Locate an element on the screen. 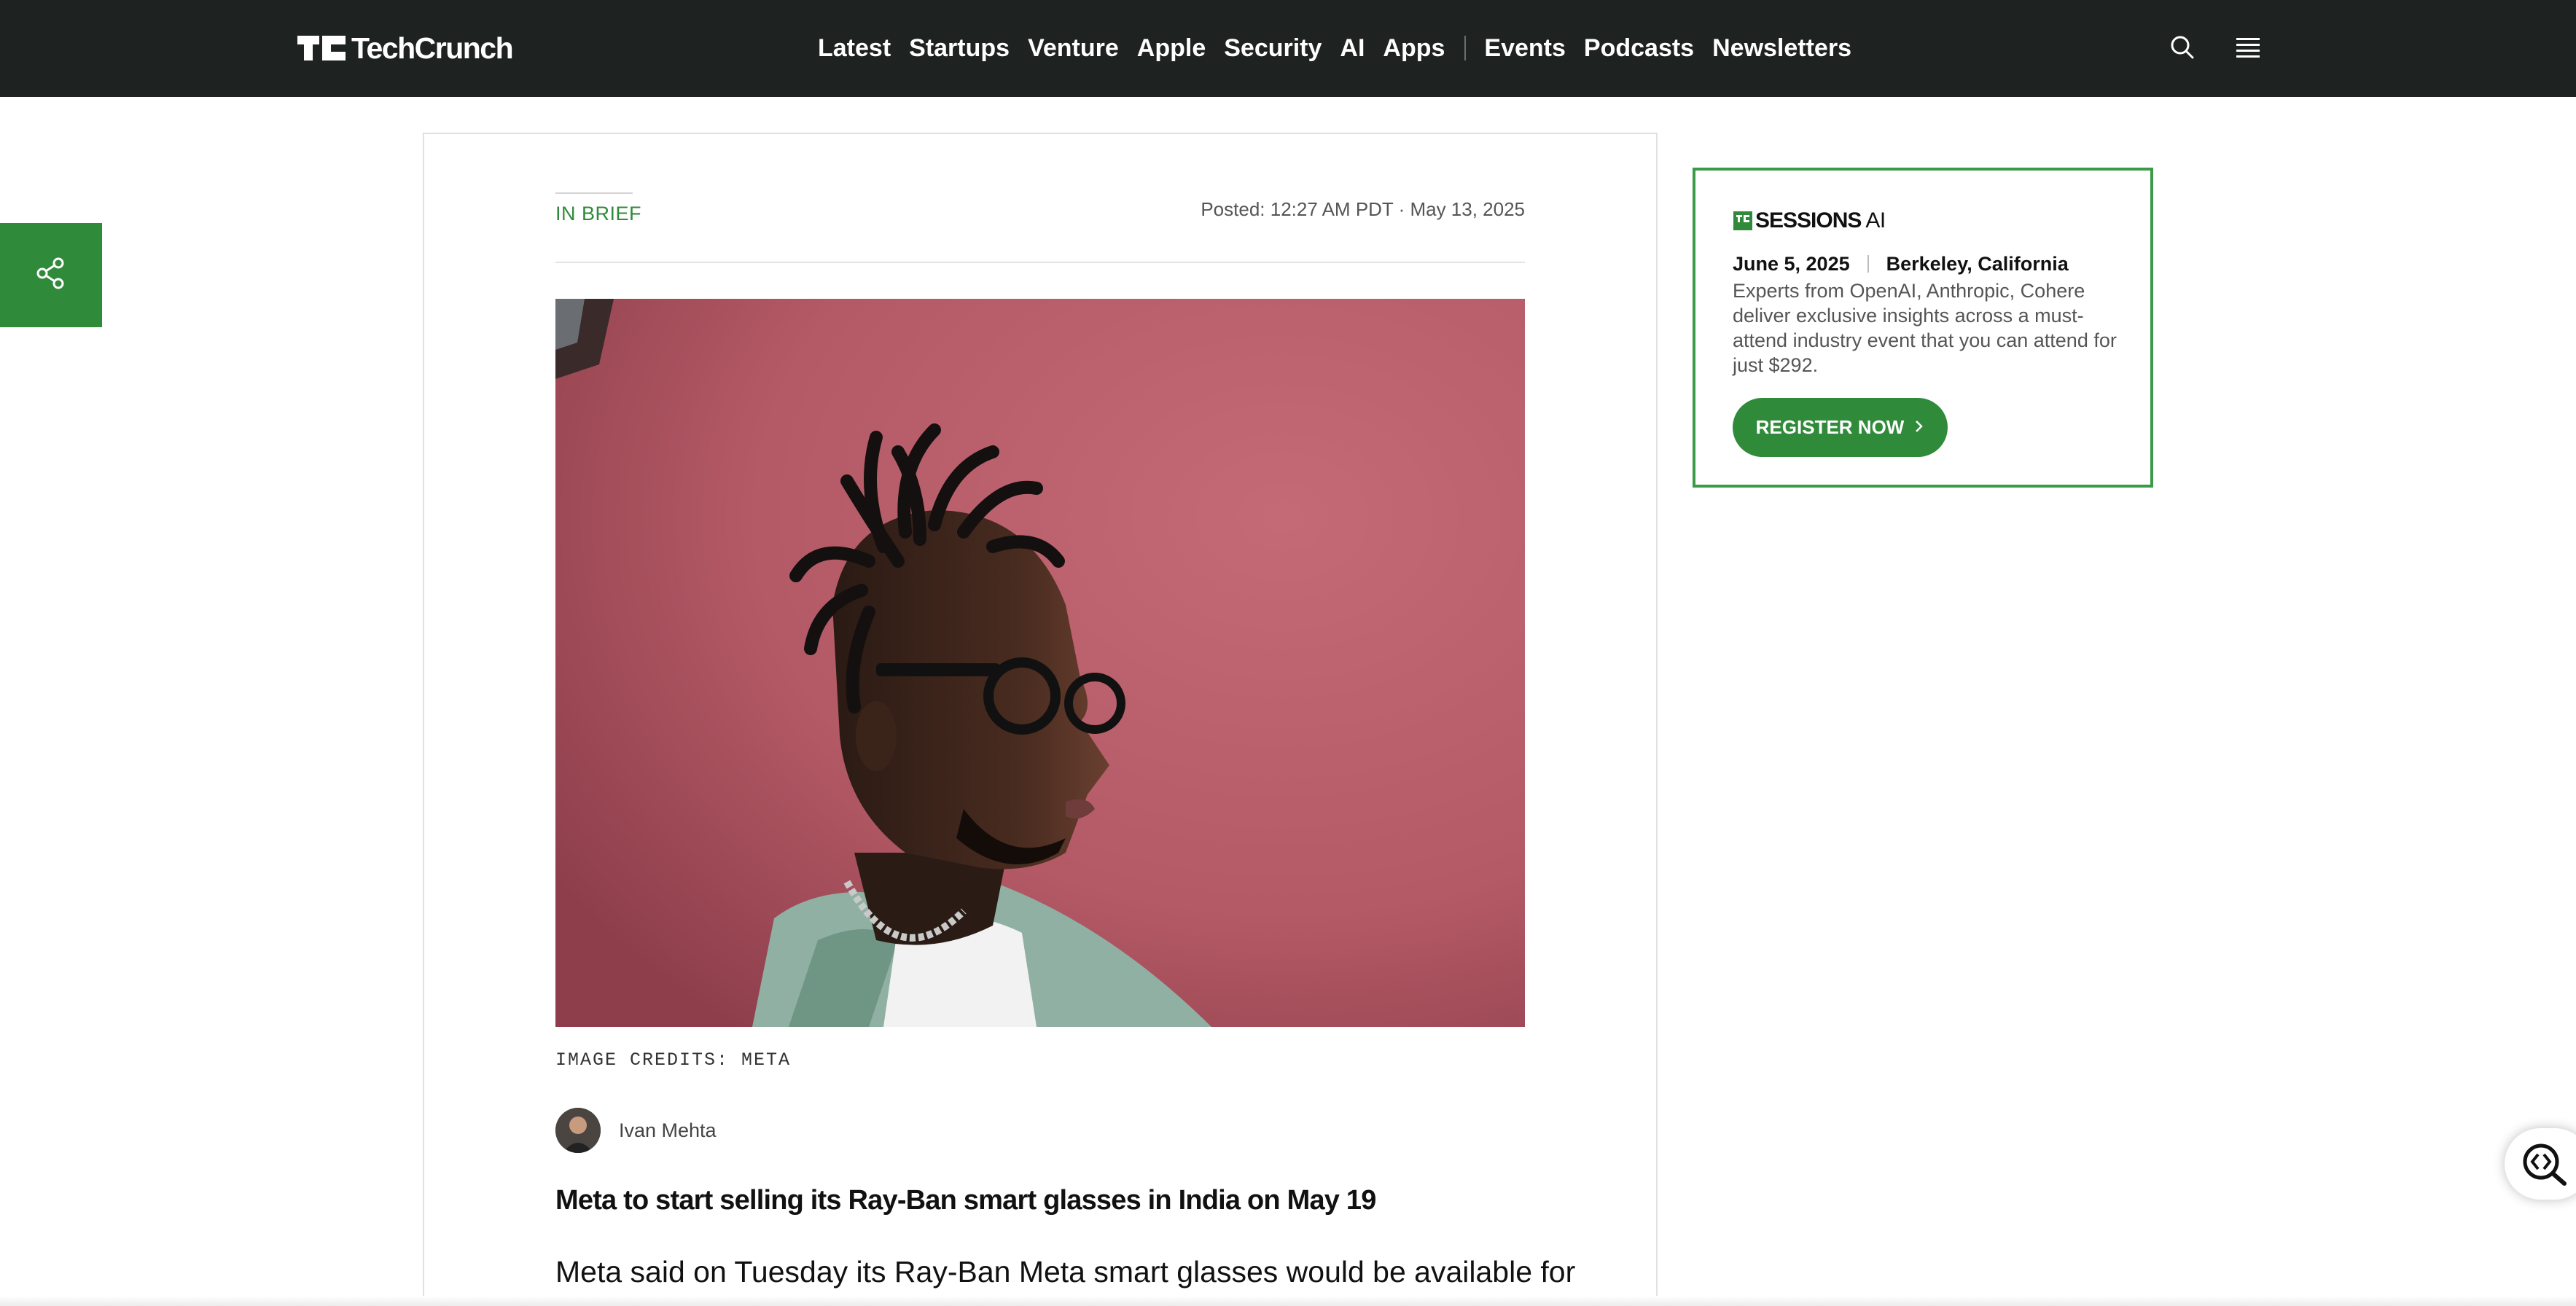 This screenshot has width=2576, height=1306. promo-brand-suffix: AI is located at coordinates (1875, 220).